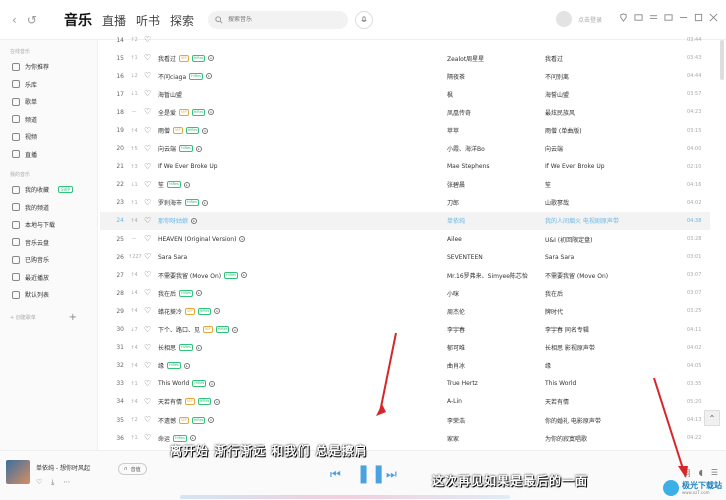 This screenshot has width=726, height=500. Describe the element at coordinates (456, 184) in the screenshot. I see `song-artist: 张碧晨` at that location.